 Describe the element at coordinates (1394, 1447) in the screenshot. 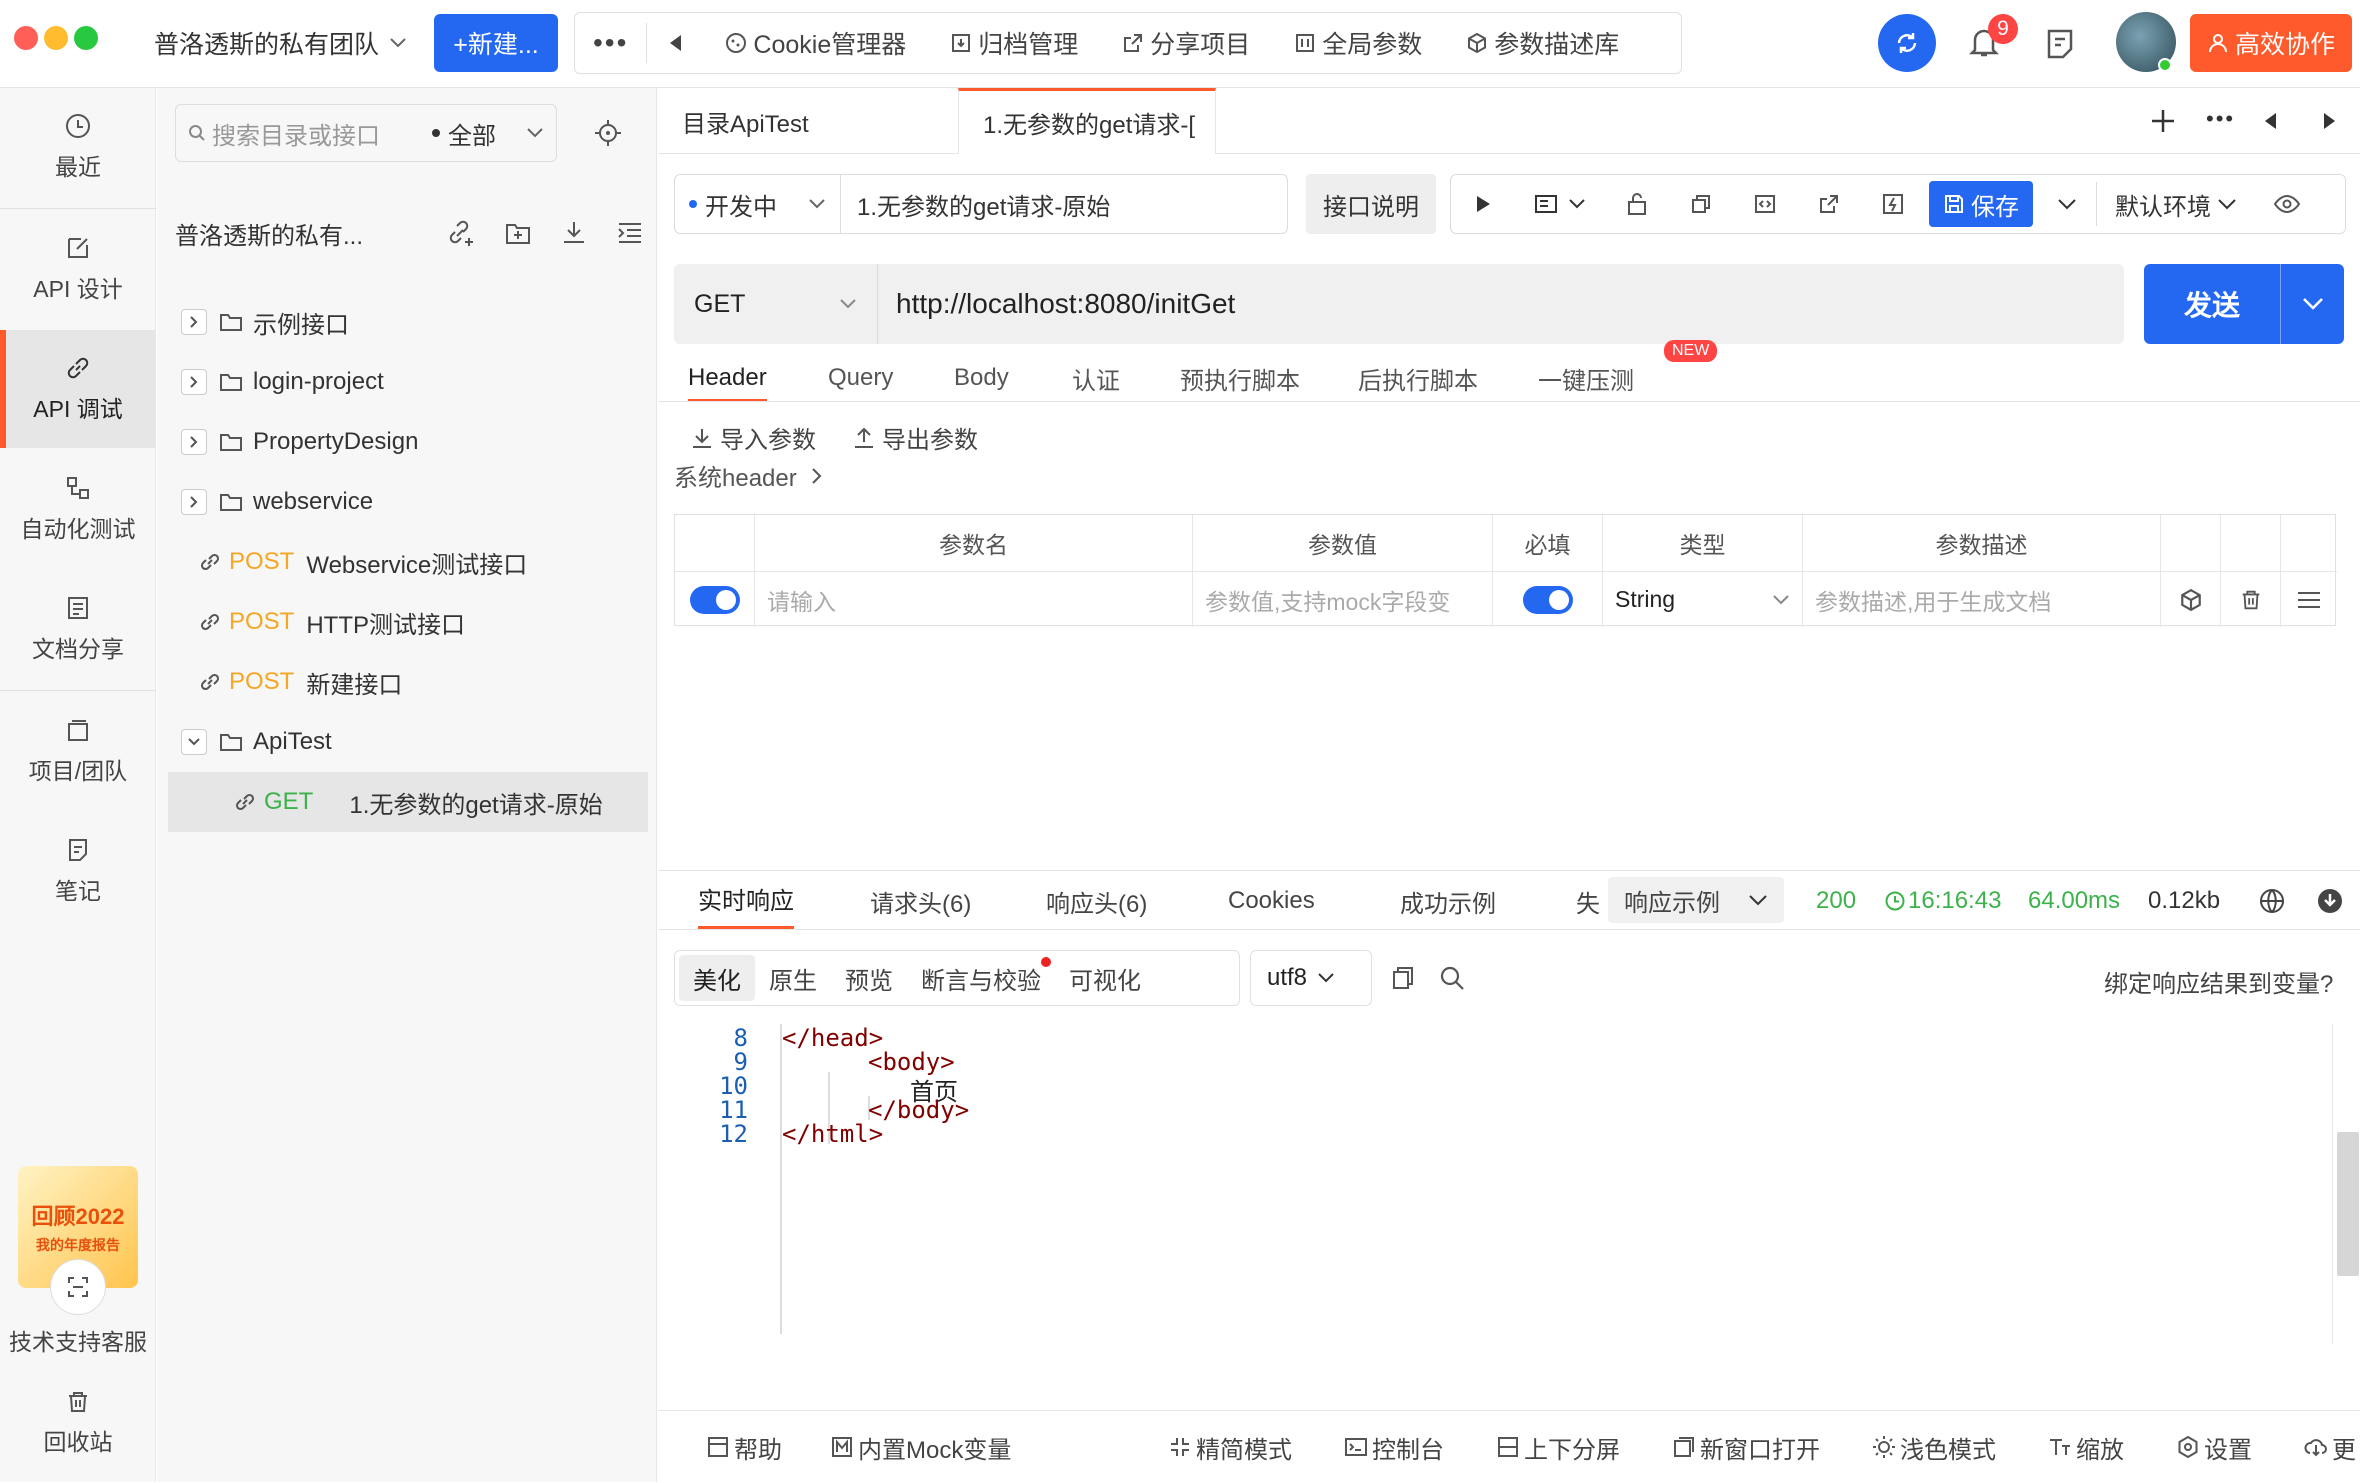

I see `console-button: 控制台` at that location.